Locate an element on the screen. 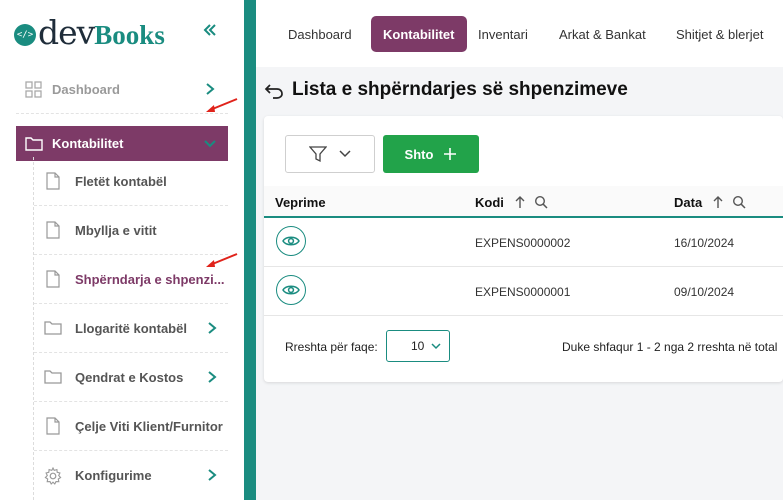 The height and width of the screenshot is (500, 783). app-logo: </> dev Books is located at coordinates (89, 32).